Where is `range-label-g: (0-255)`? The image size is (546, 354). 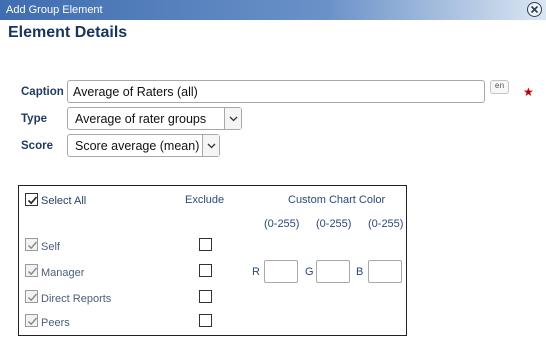 range-label-g: (0-255) is located at coordinates (334, 224).